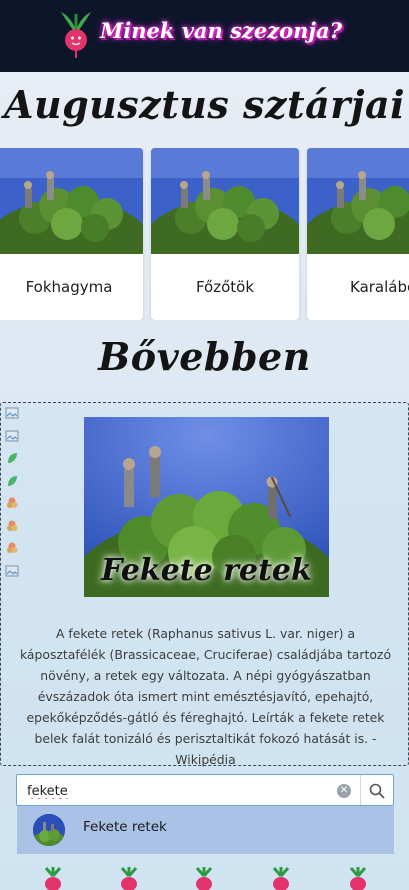  What do you see at coordinates (125, 827) in the screenshot?
I see `suggestion-label: Fekete retek` at bounding box center [125, 827].